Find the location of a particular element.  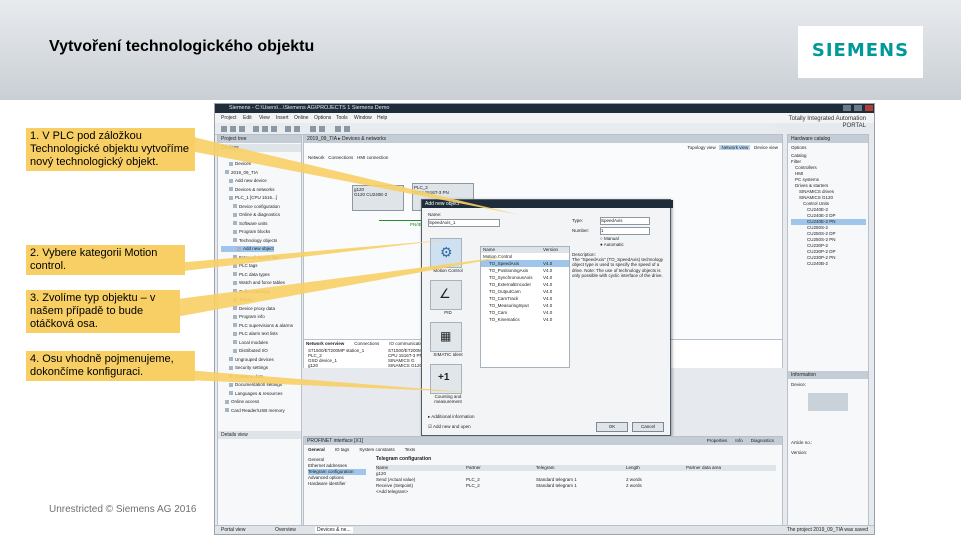

callout-step-2: 2. Vybere kategorii Motion control. is located at coordinates (105, 260).